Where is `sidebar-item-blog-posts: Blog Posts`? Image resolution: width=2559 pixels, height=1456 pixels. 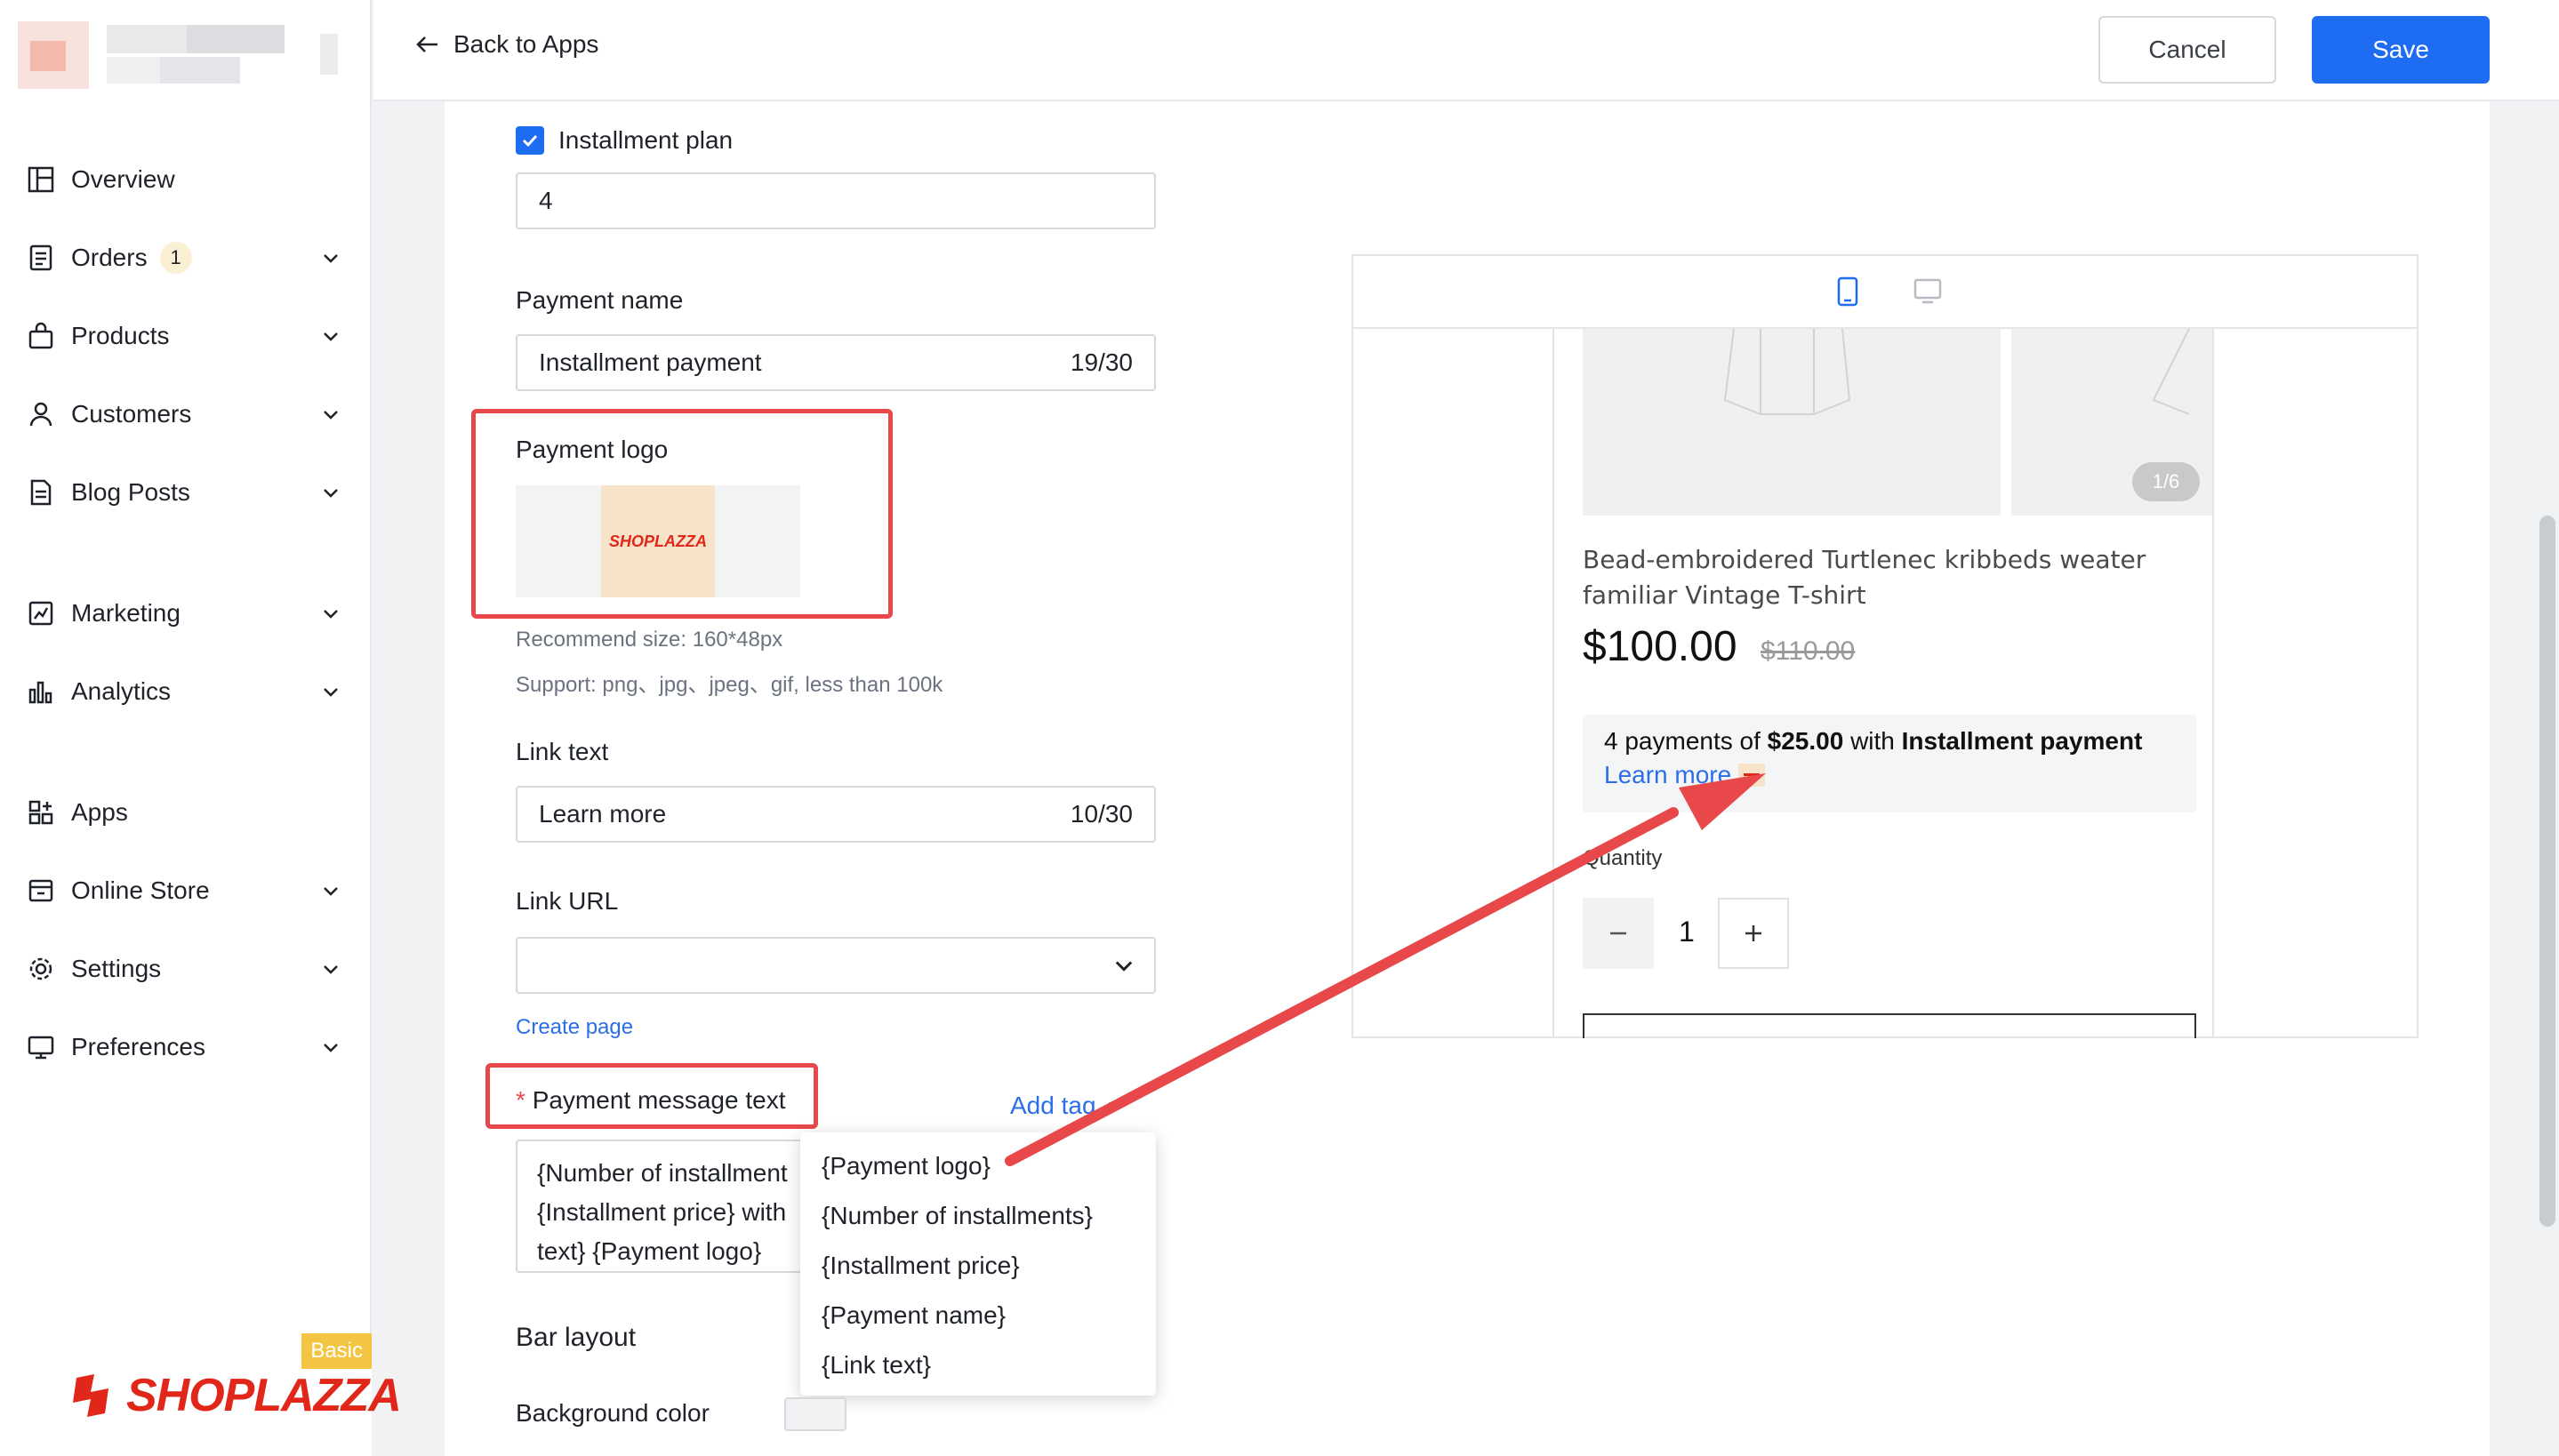
sidebar-item-blog-posts: Blog Posts is located at coordinates (186, 492).